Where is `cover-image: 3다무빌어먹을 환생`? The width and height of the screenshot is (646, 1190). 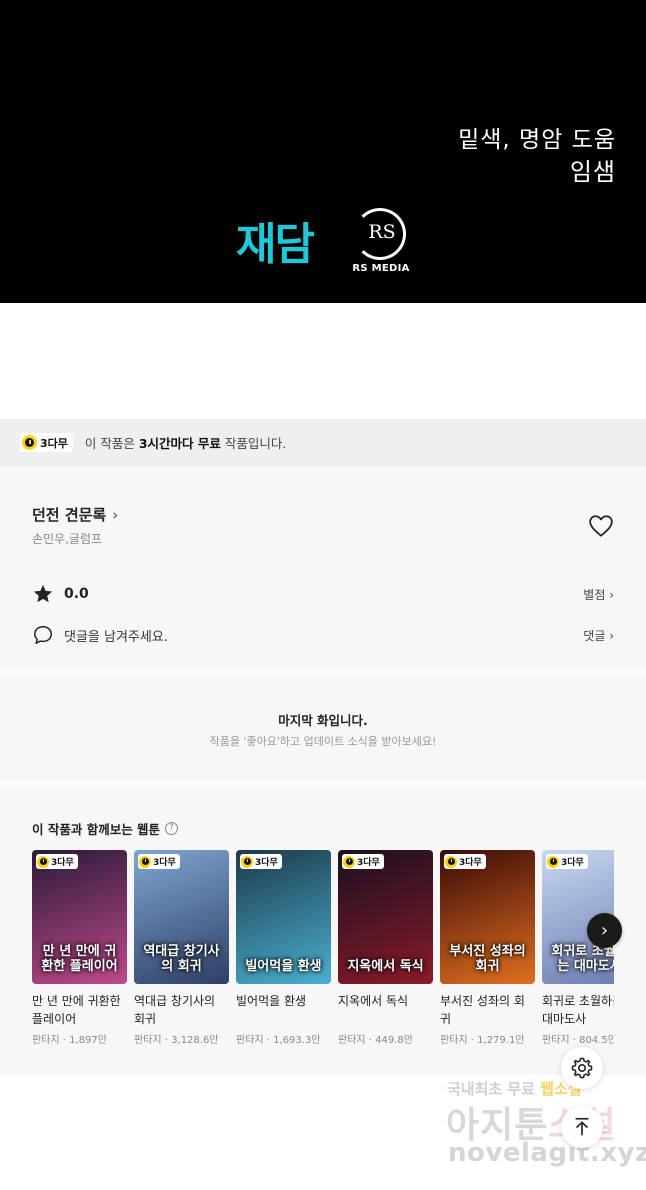 cover-image: 3다무빌어먹을 환생 is located at coordinates (283, 917).